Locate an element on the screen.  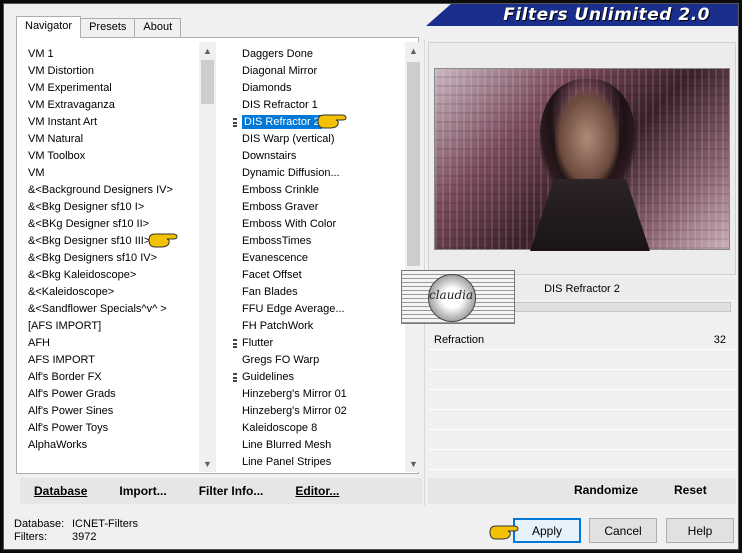
category-item: AFH is located at coordinates (122, 343).